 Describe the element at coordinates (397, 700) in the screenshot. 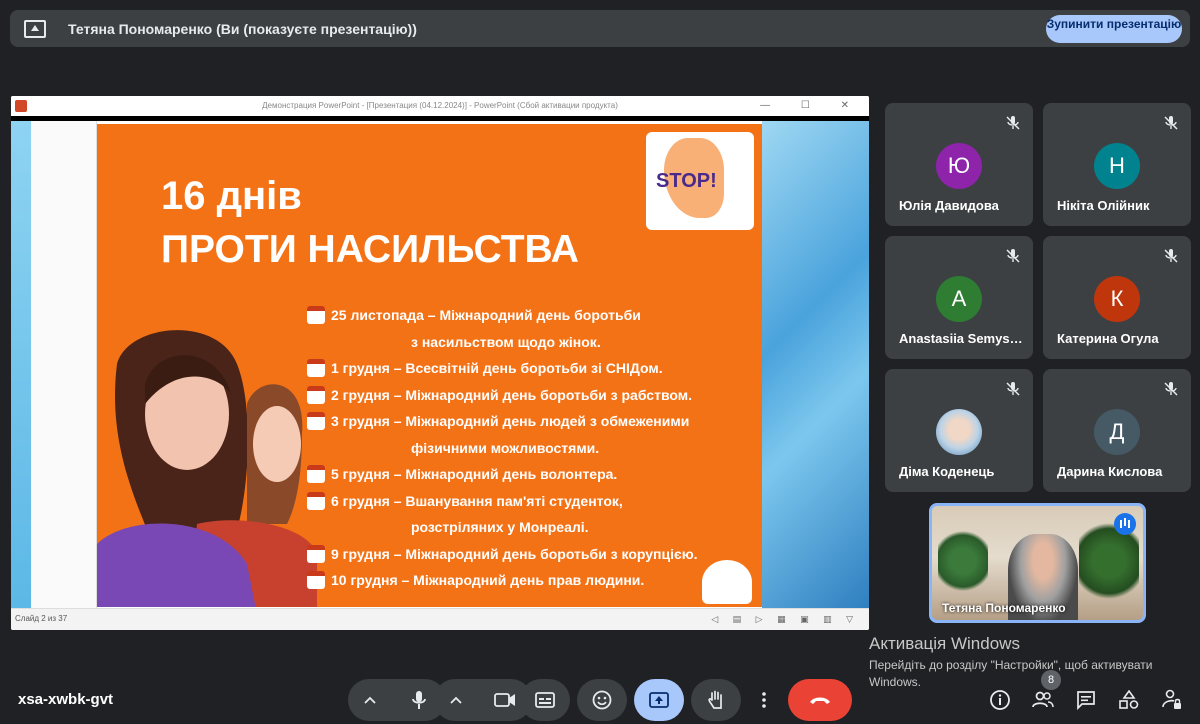

I see `microphone-control` at that location.